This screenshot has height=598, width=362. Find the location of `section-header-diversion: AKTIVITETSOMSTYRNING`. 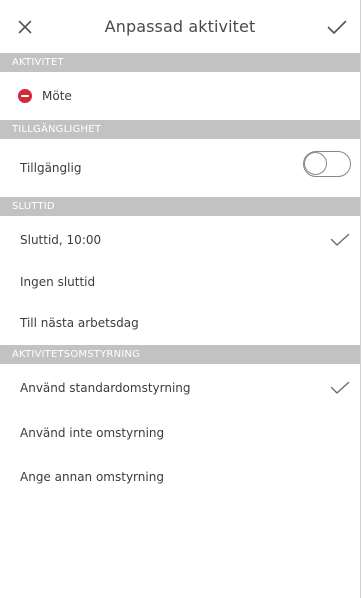

section-header-diversion: AKTIVITETSOMSTYRNING is located at coordinates (180, 354).